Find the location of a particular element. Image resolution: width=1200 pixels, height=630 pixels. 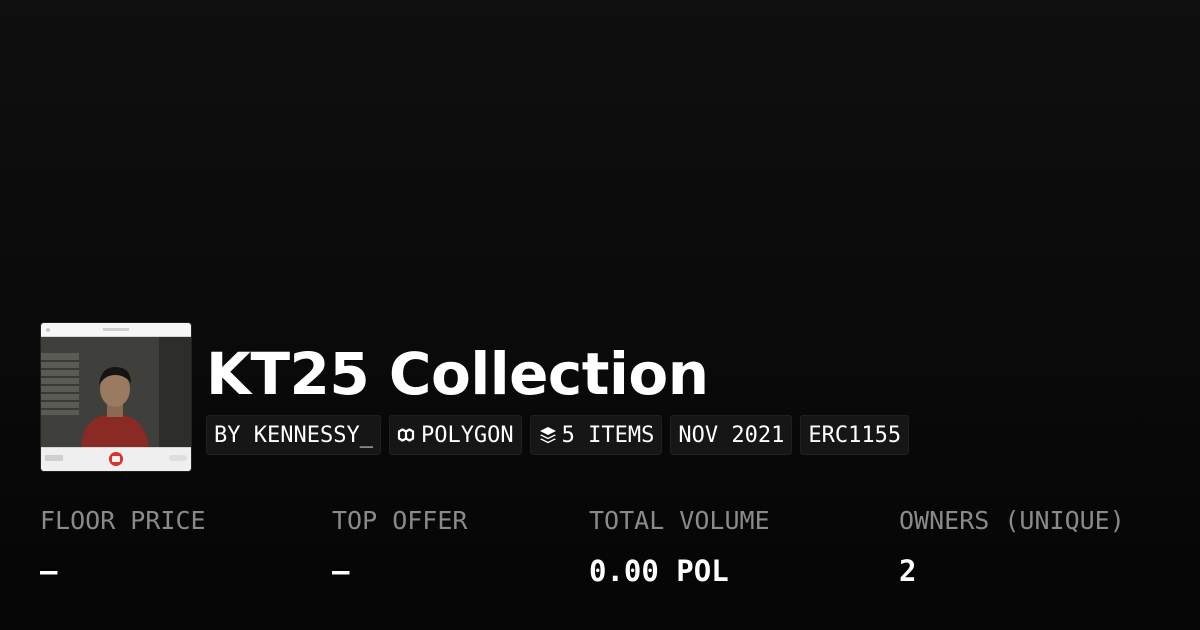

avatar-image is located at coordinates (116, 397).